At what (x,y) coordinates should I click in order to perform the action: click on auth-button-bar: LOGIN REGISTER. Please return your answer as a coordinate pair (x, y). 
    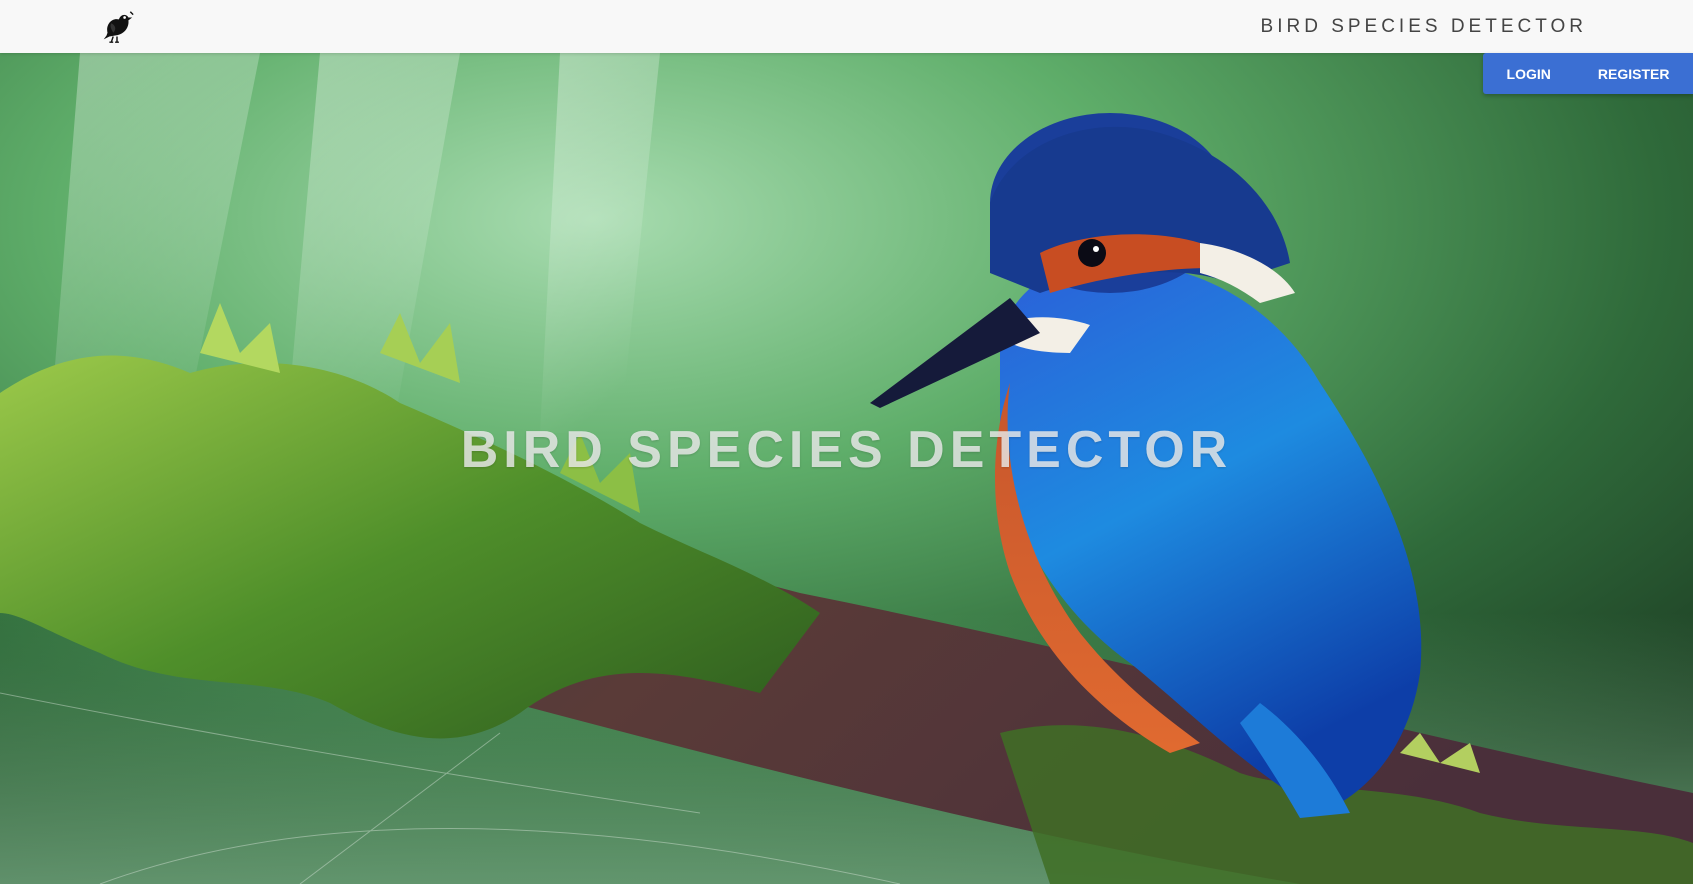
    Looking at the image, I should click on (1588, 73).